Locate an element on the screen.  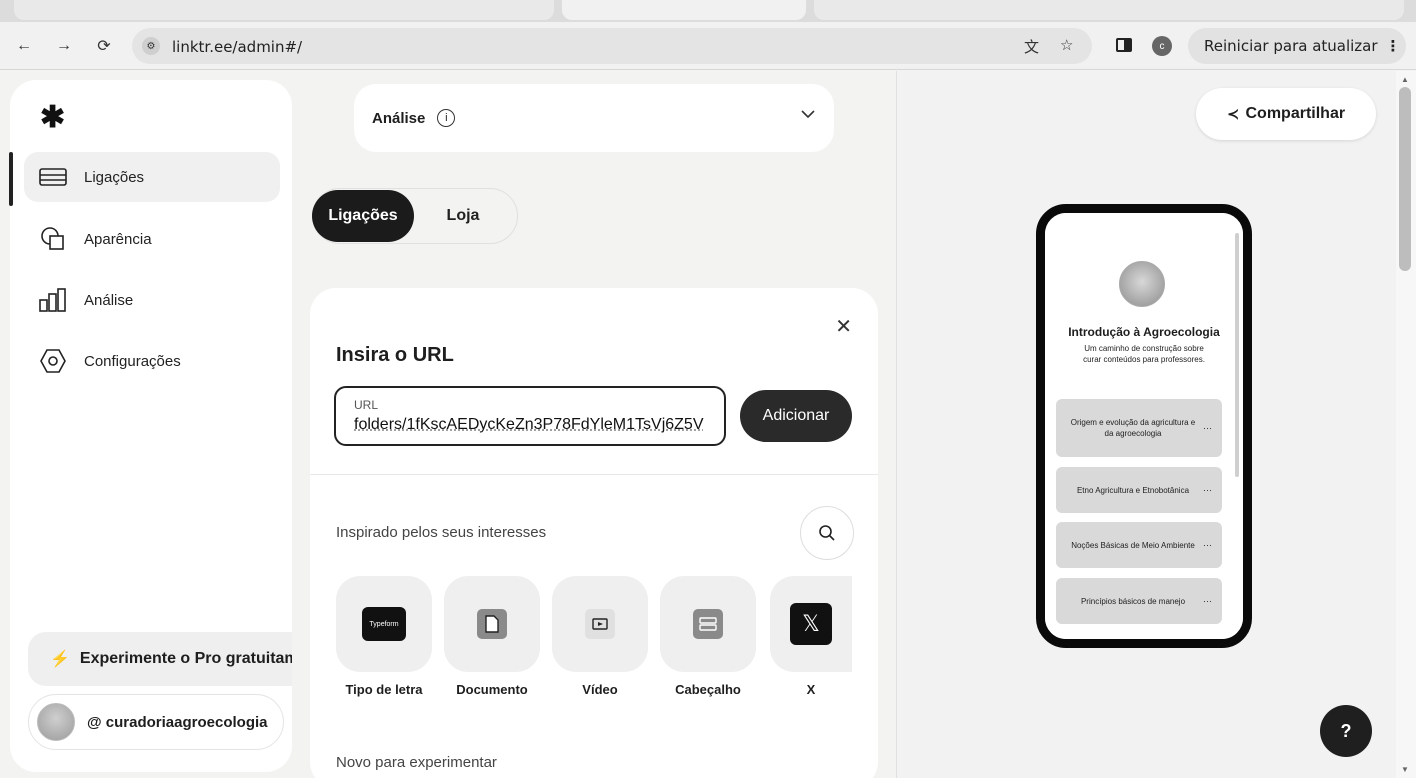
search-icon is located at coordinates (827, 533).